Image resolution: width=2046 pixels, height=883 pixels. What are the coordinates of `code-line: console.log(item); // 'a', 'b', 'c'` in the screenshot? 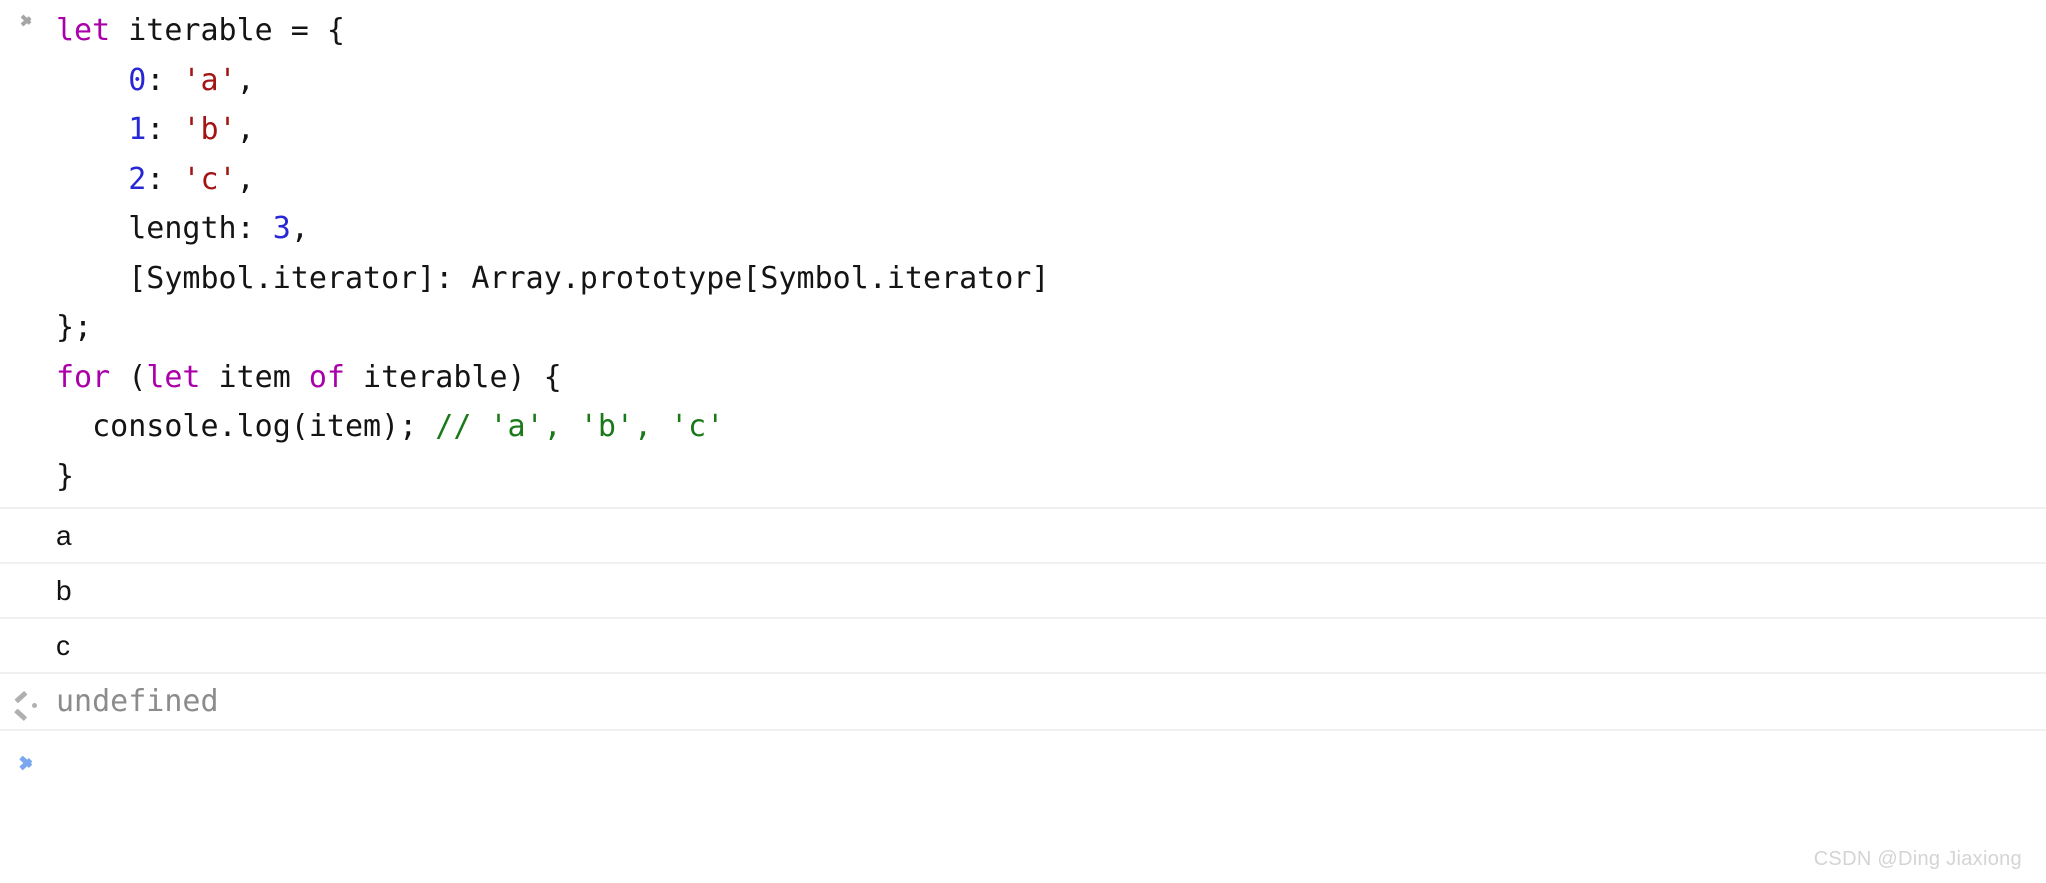 It's located at (552, 427).